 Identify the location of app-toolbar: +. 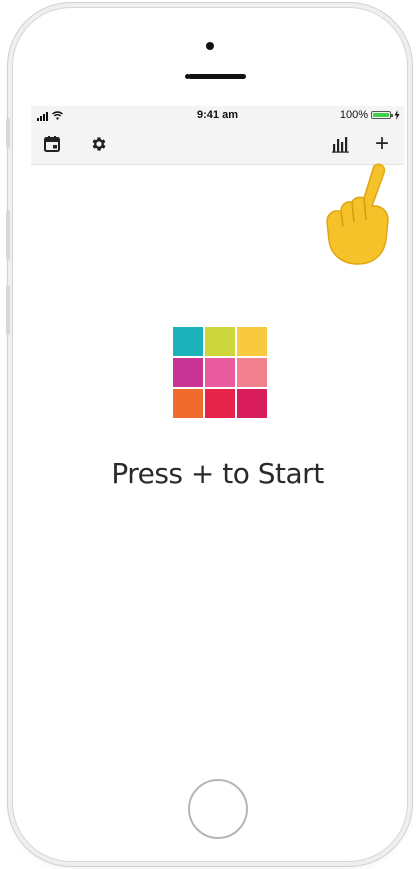
(217, 144).